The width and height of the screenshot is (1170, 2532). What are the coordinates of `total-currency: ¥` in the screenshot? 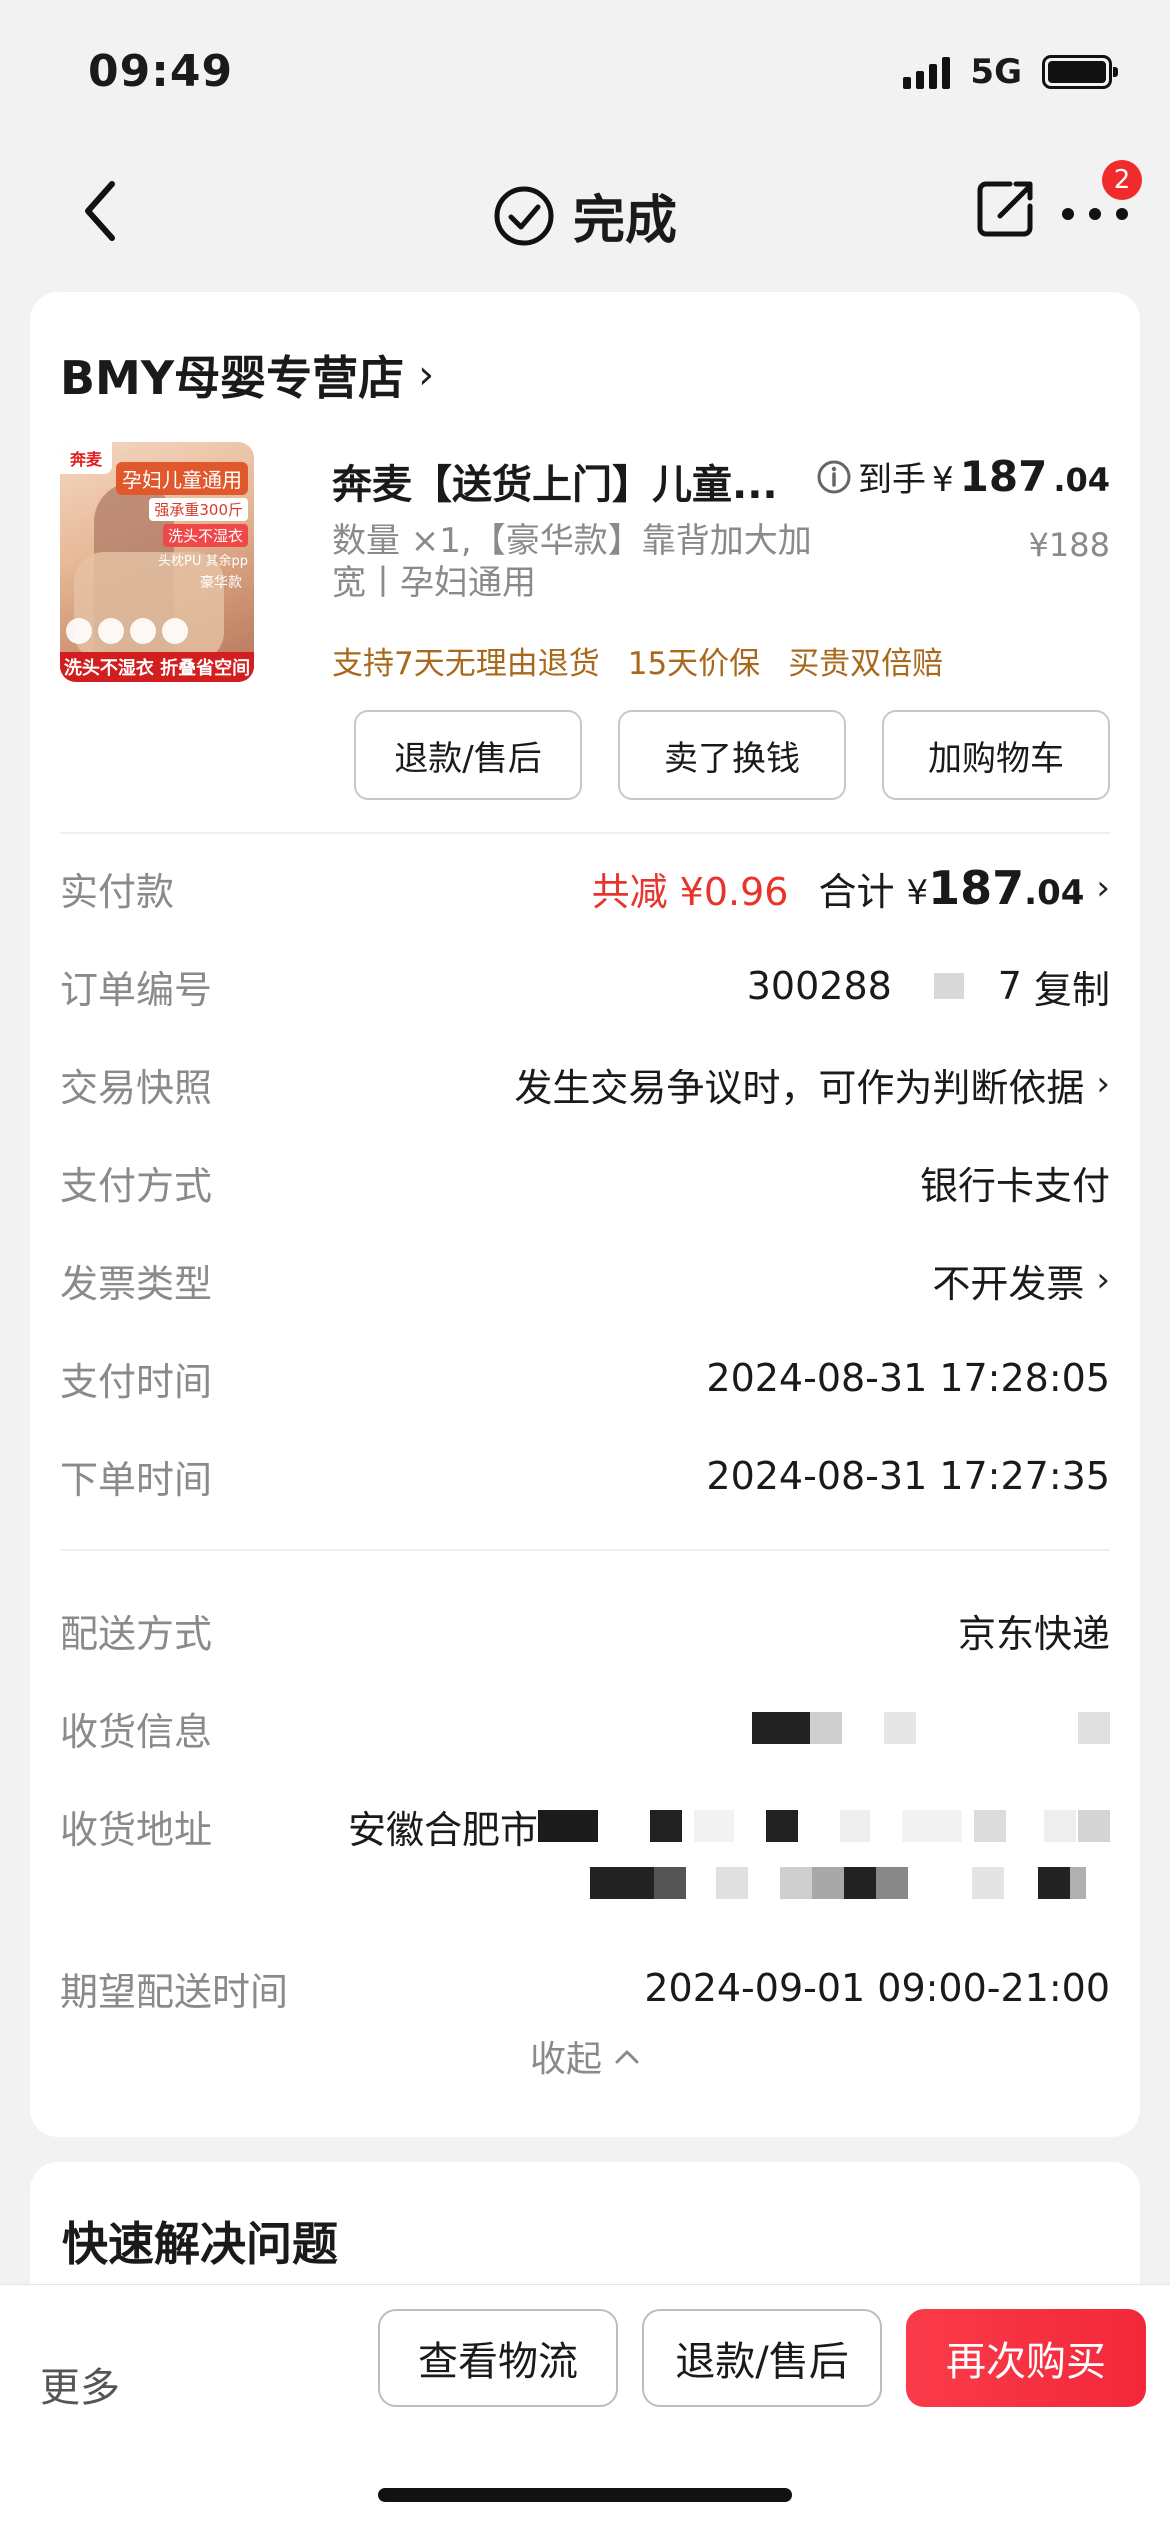 It's located at (917, 893).